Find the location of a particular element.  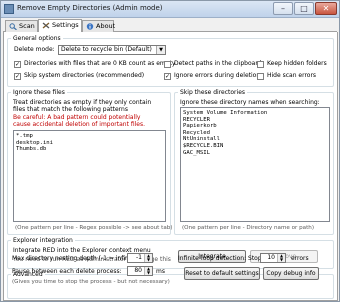

explorer-integration-legend: Explorer integration is located at coordinates (43, 240).